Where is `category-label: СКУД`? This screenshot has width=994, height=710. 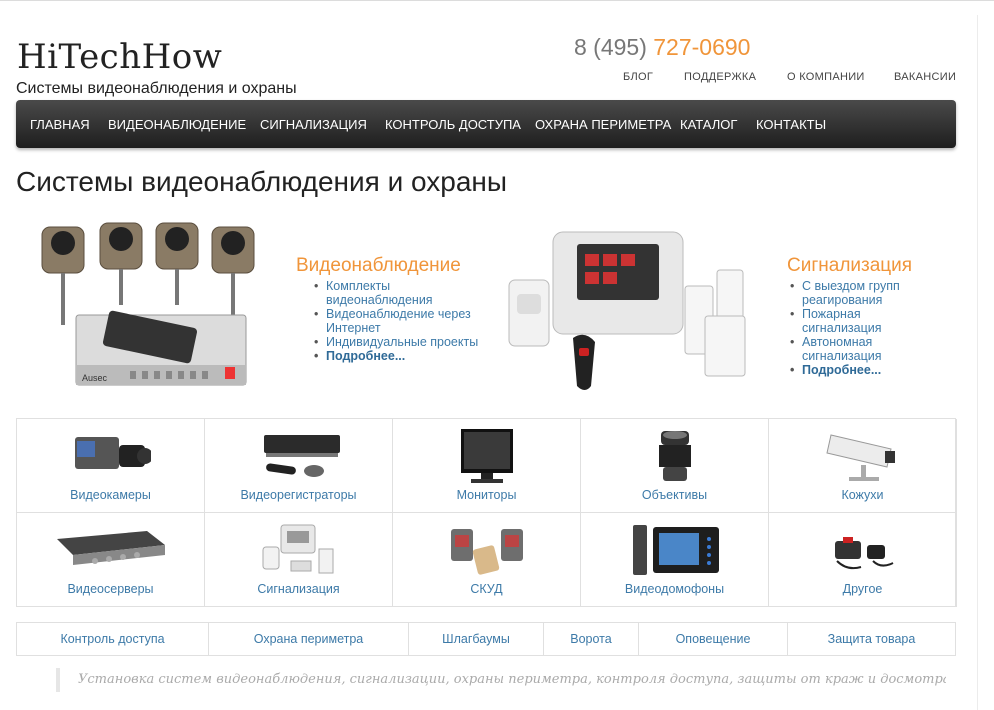 category-label: СКУД is located at coordinates (486, 589).